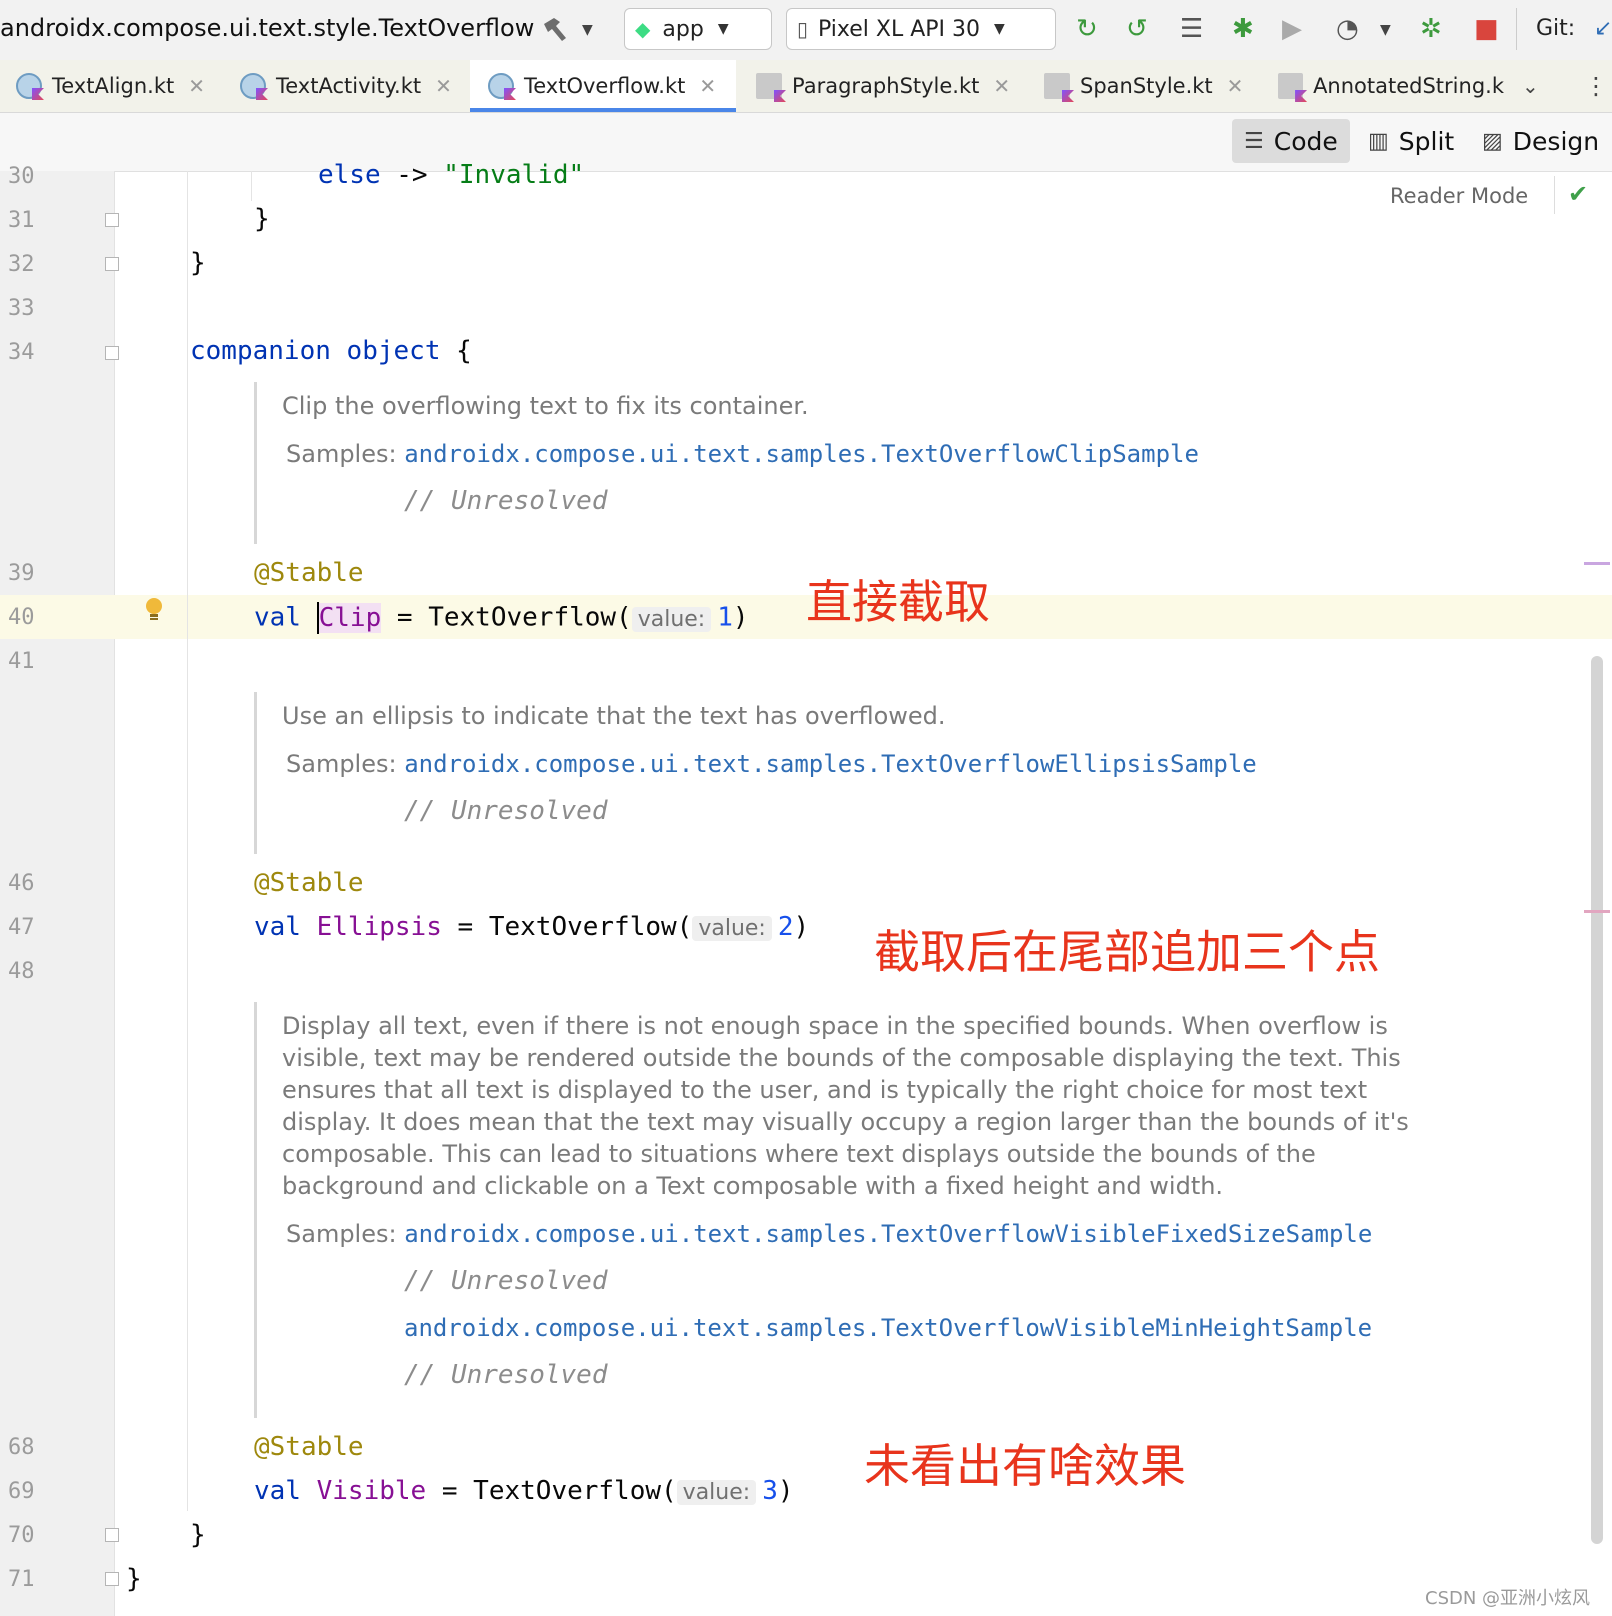  Describe the element at coordinates (21, 1447) in the screenshot. I see `line-number: 68` at that location.